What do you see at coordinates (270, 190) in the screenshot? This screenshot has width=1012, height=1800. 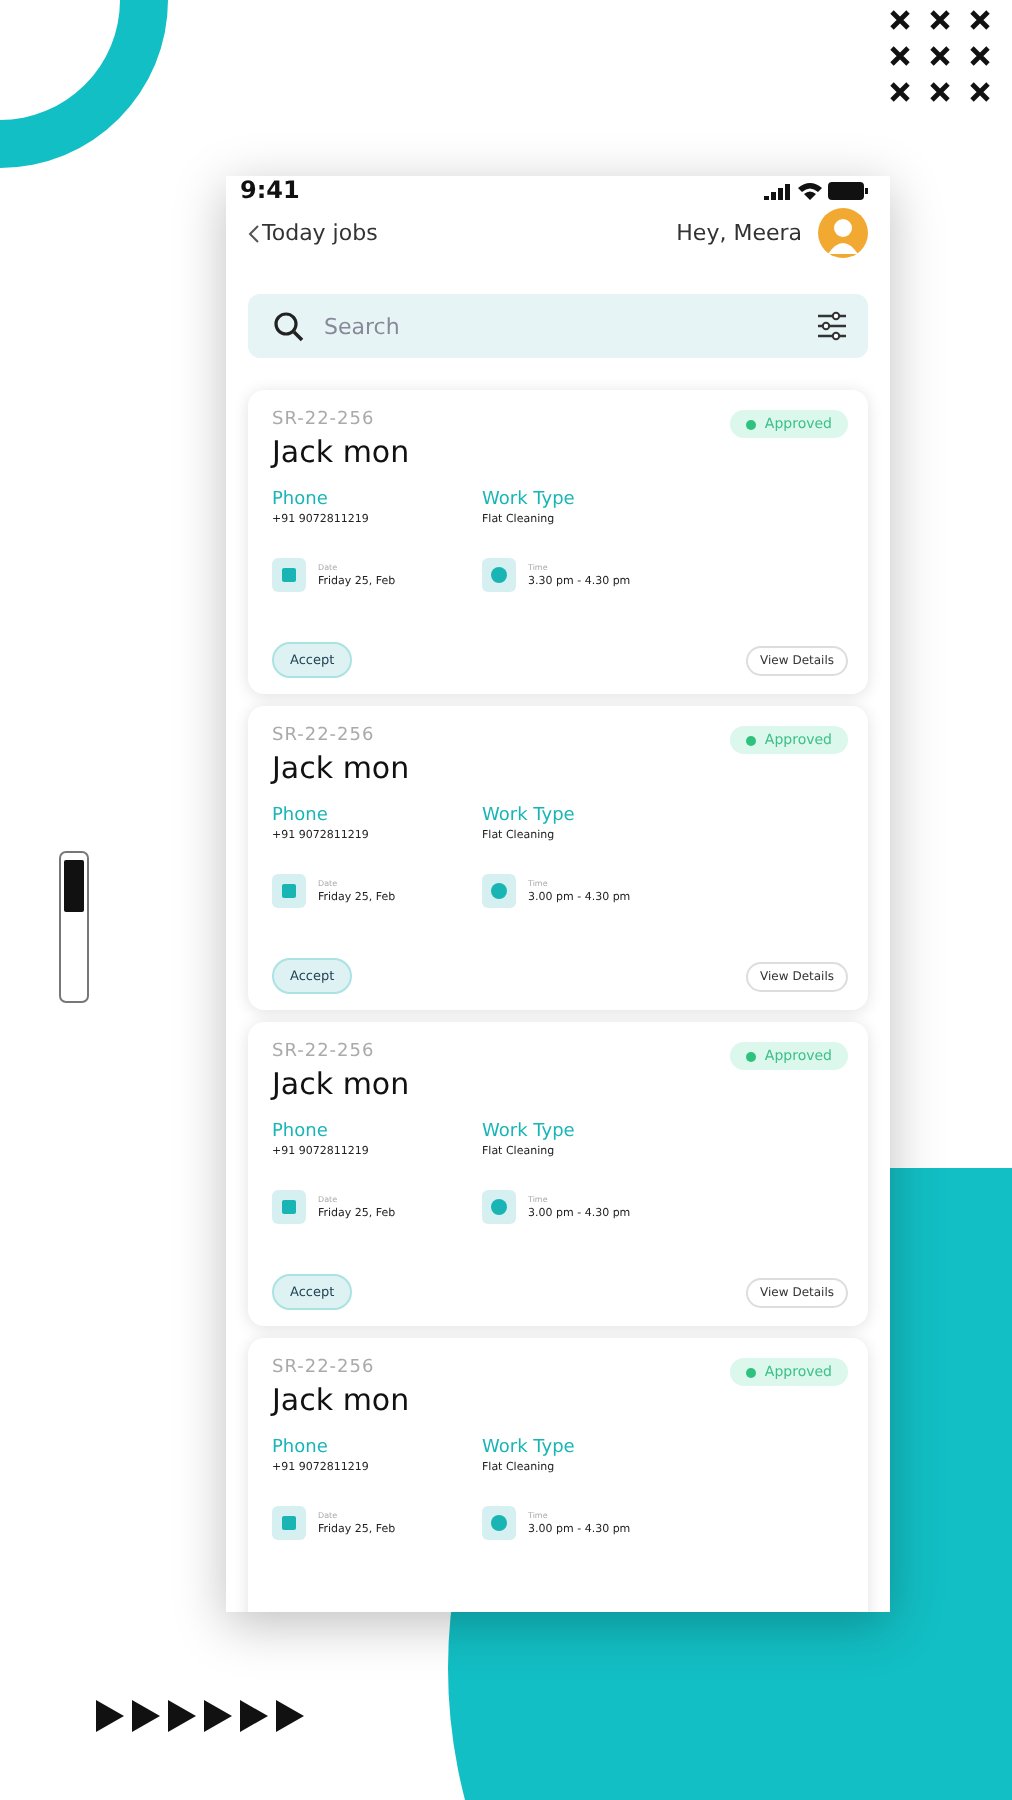 I see `status-time: 9:41` at bounding box center [270, 190].